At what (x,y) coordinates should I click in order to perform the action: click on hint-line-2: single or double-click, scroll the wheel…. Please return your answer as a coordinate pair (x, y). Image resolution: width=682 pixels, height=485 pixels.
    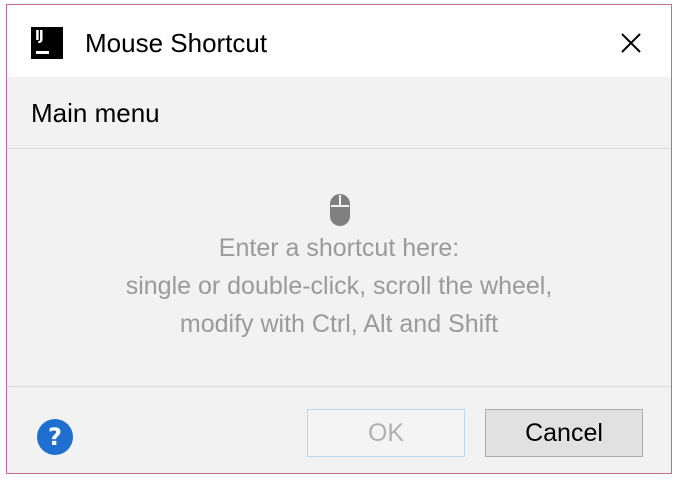
    Looking at the image, I should click on (339, 286).